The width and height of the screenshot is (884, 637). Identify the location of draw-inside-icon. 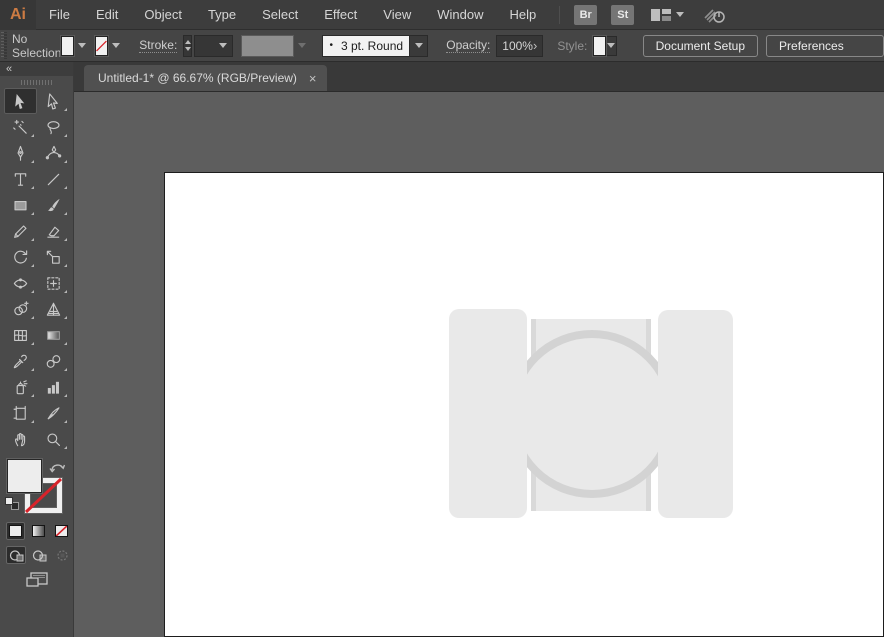
(62, 555).